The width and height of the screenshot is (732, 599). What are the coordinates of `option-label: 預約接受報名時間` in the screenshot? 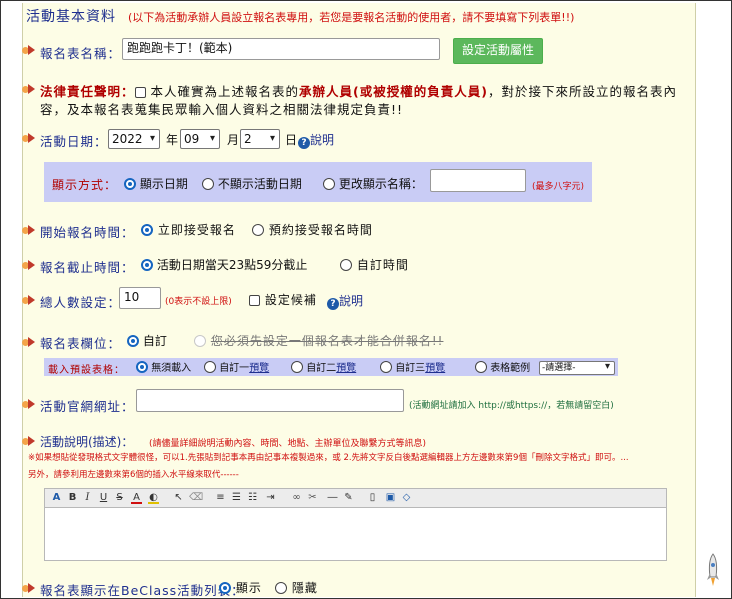 It's located at (320, 230).